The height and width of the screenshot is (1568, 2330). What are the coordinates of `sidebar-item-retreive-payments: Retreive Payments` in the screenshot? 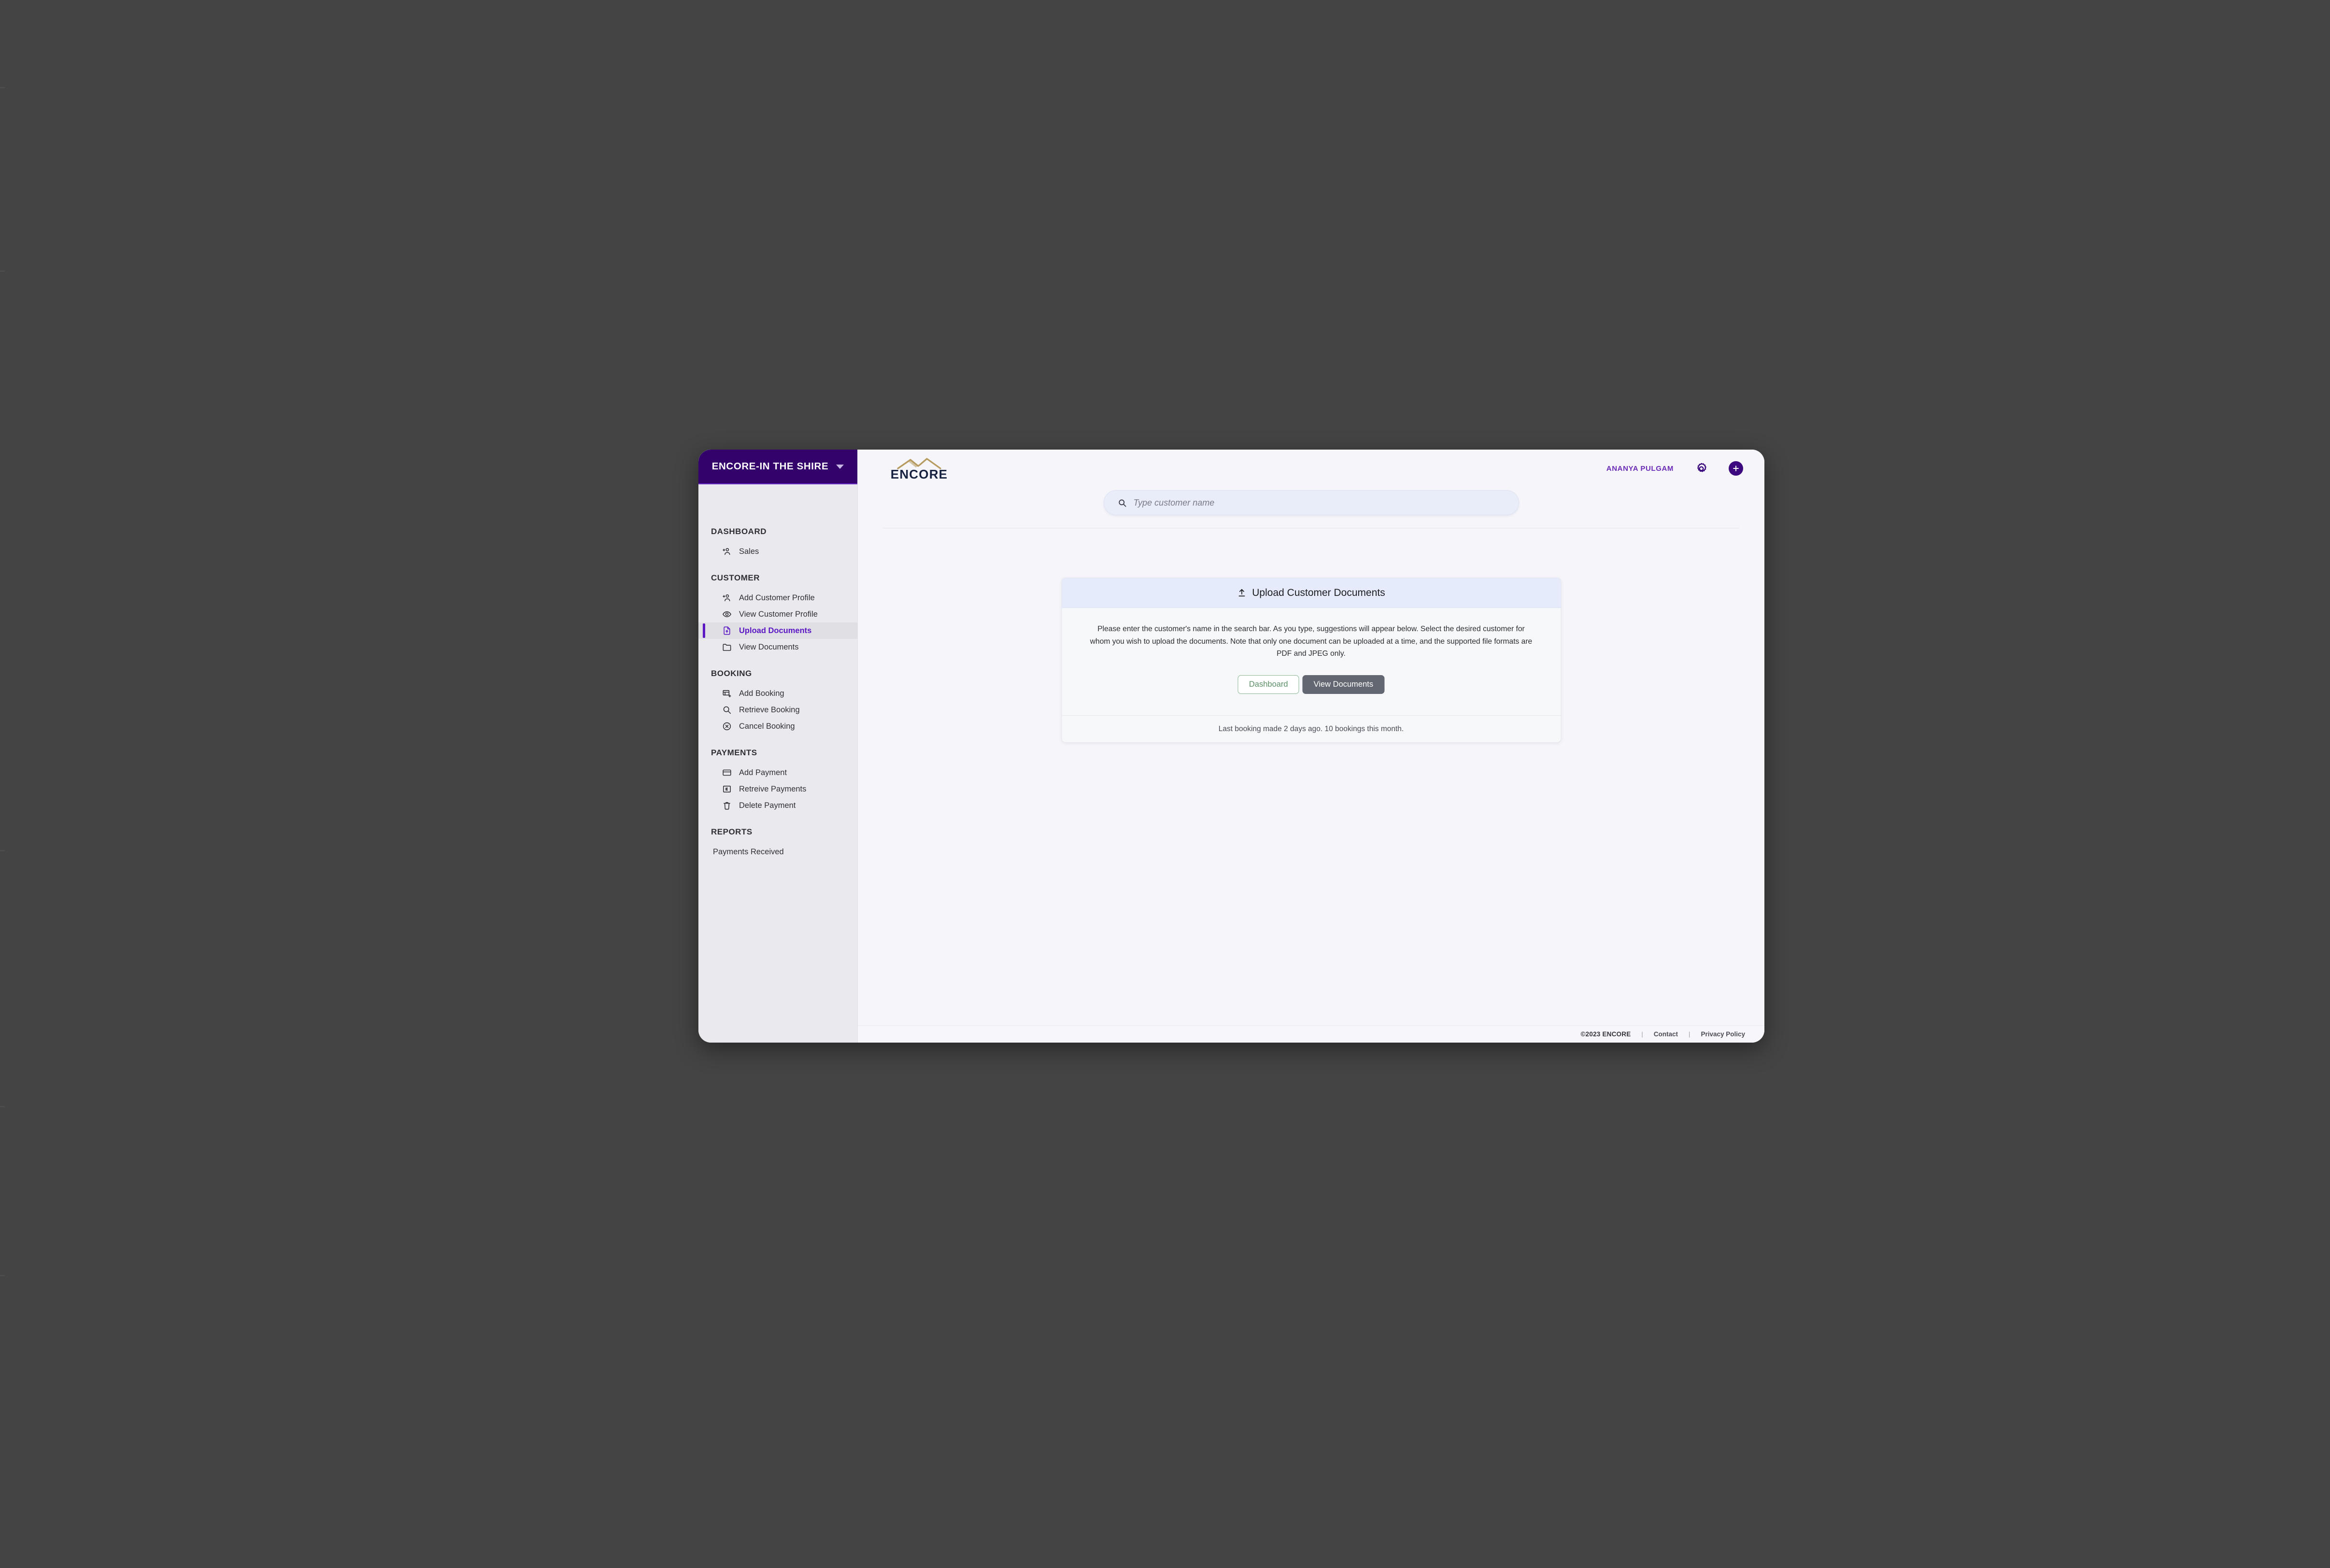 It's located at (777, 789).